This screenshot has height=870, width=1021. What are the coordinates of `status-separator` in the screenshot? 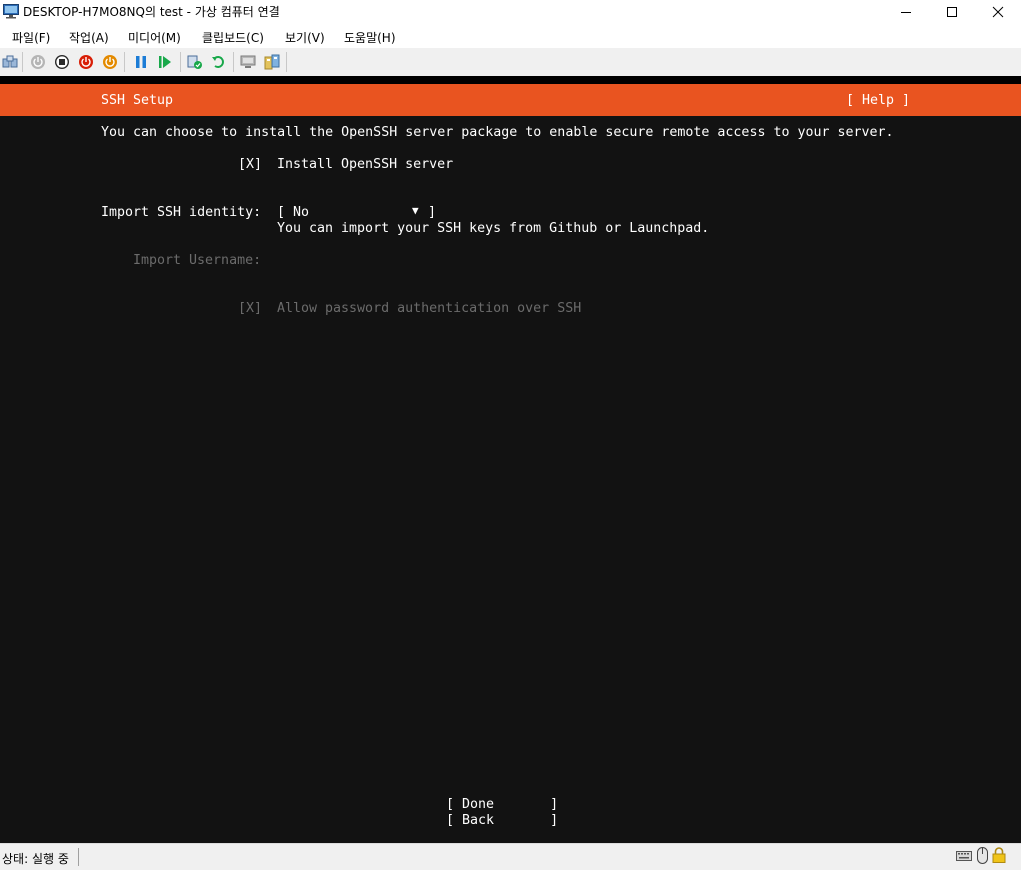 It's located at (78, 857).